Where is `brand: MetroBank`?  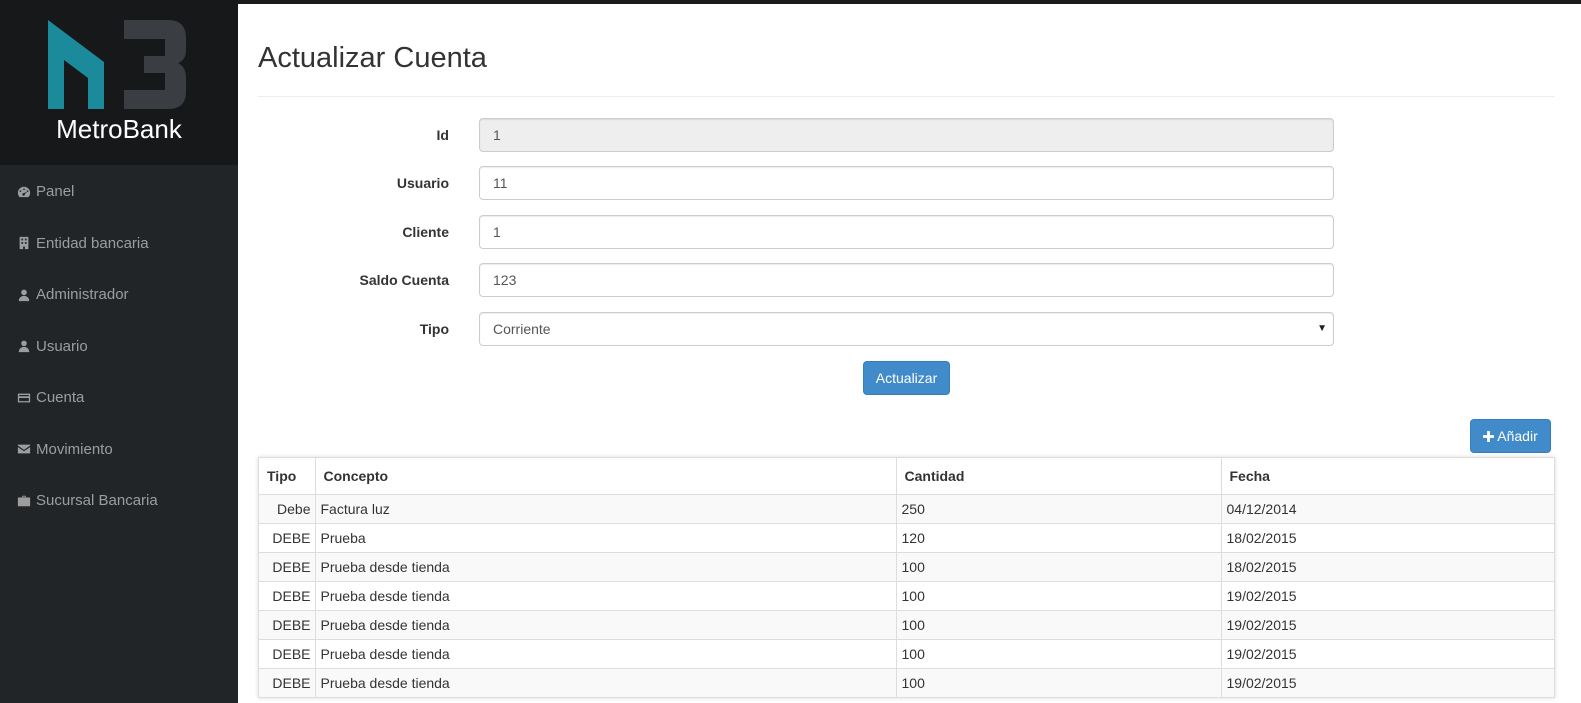
brand: MetroBank is located at coordinates (119, 82).